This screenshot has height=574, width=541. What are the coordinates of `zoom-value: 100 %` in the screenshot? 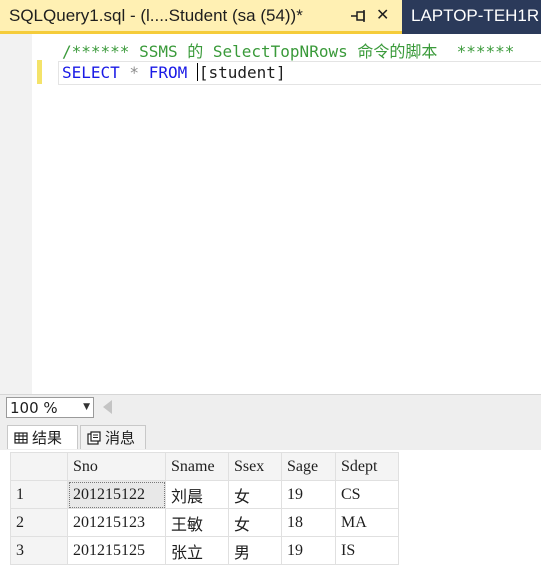 It's located at (34, 408).